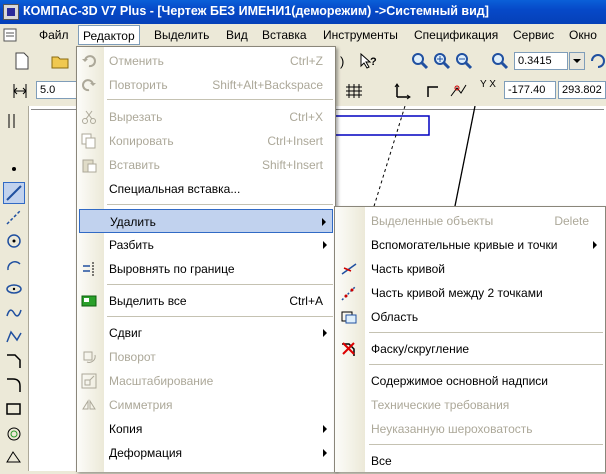 The height and width of the screenshot is (474, 606). I want to click on spline-tool-icon, so click(14, 313).